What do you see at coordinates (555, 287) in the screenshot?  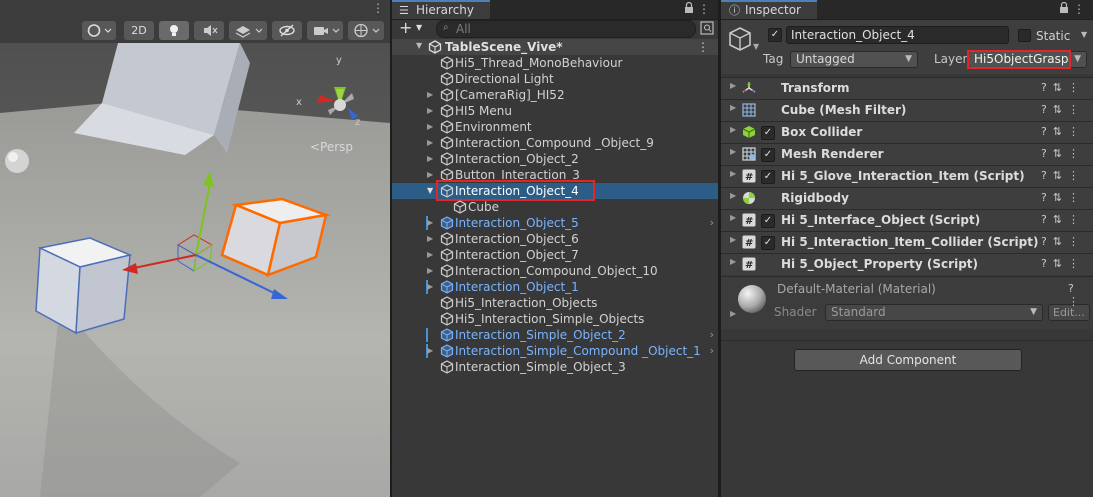 I see `hierarchy-item: ▶ Interaction_Object_1` at bounding box center [555, 287].